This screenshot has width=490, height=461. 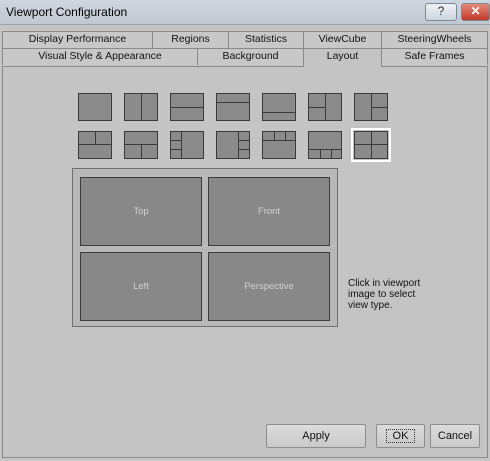 I want to click on tab-label: Regions, so click(x=190, y=39).